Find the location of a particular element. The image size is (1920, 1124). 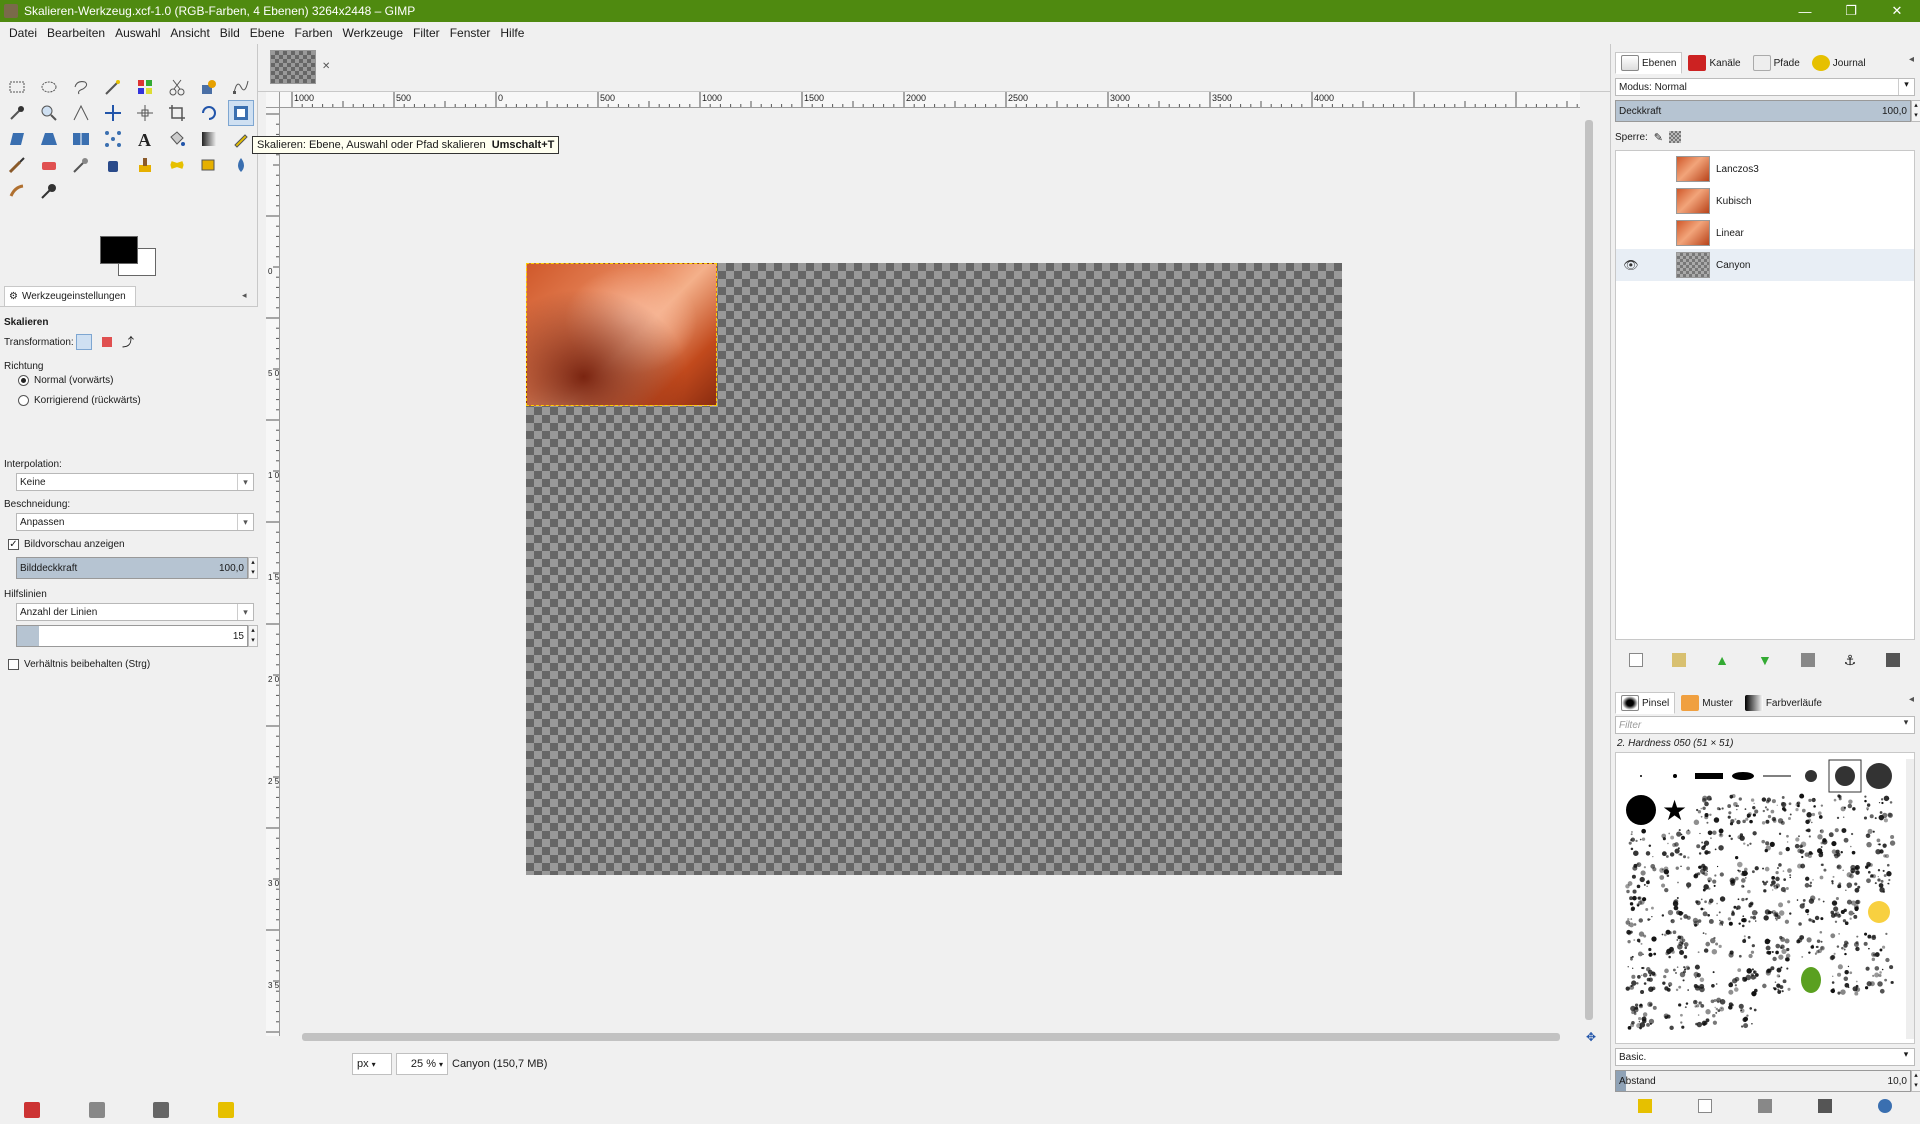

select-by-color-icon is located at coordinates (145, 87).